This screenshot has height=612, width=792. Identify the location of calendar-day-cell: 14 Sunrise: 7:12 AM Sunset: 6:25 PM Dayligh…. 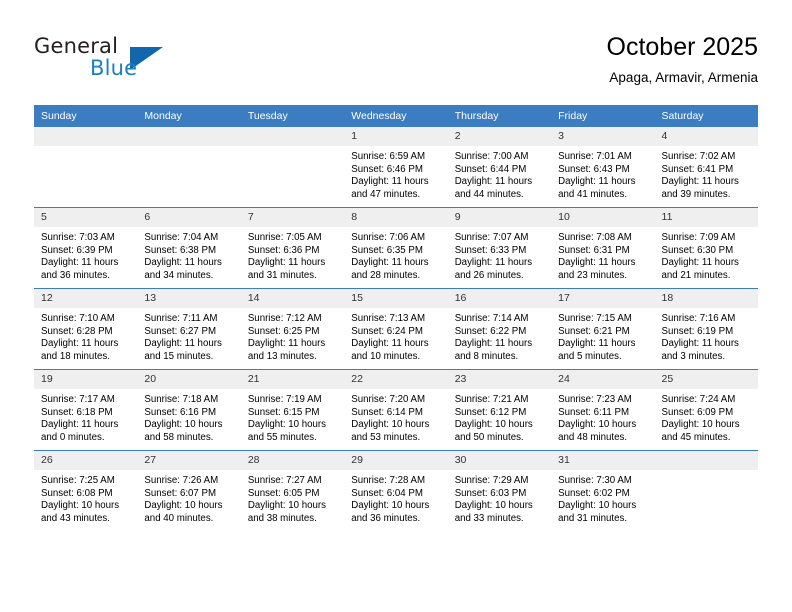
(292, 329).